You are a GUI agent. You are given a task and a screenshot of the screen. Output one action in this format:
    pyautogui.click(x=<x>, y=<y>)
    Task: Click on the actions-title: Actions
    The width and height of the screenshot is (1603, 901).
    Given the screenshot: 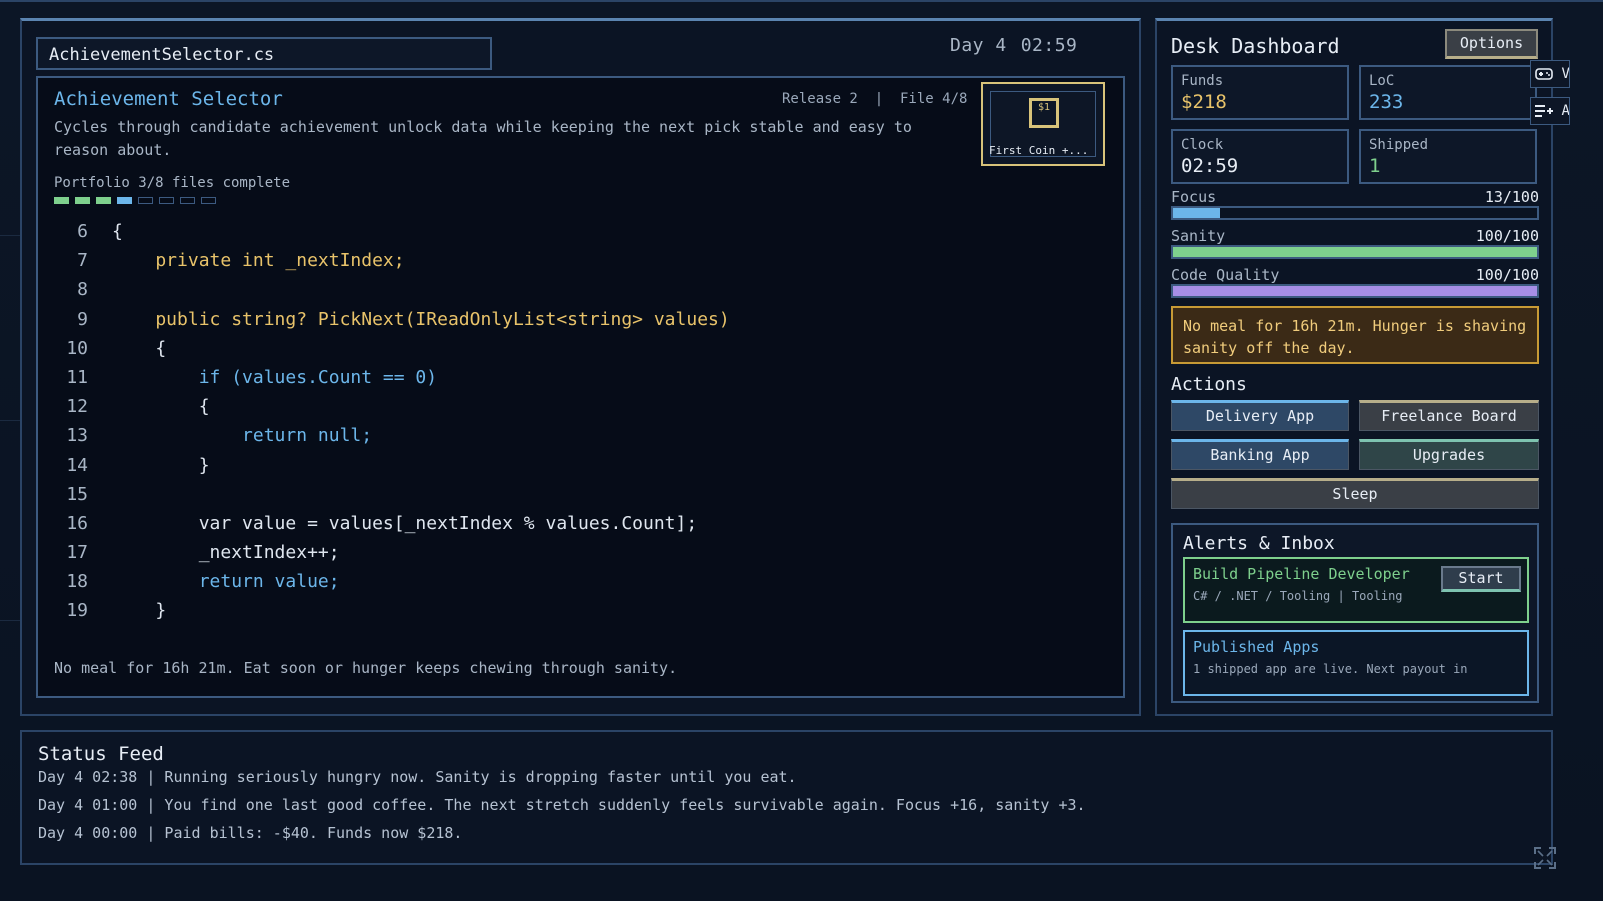 What is the action you would take?
    pyautogui.click(x=1209, y=384)
    